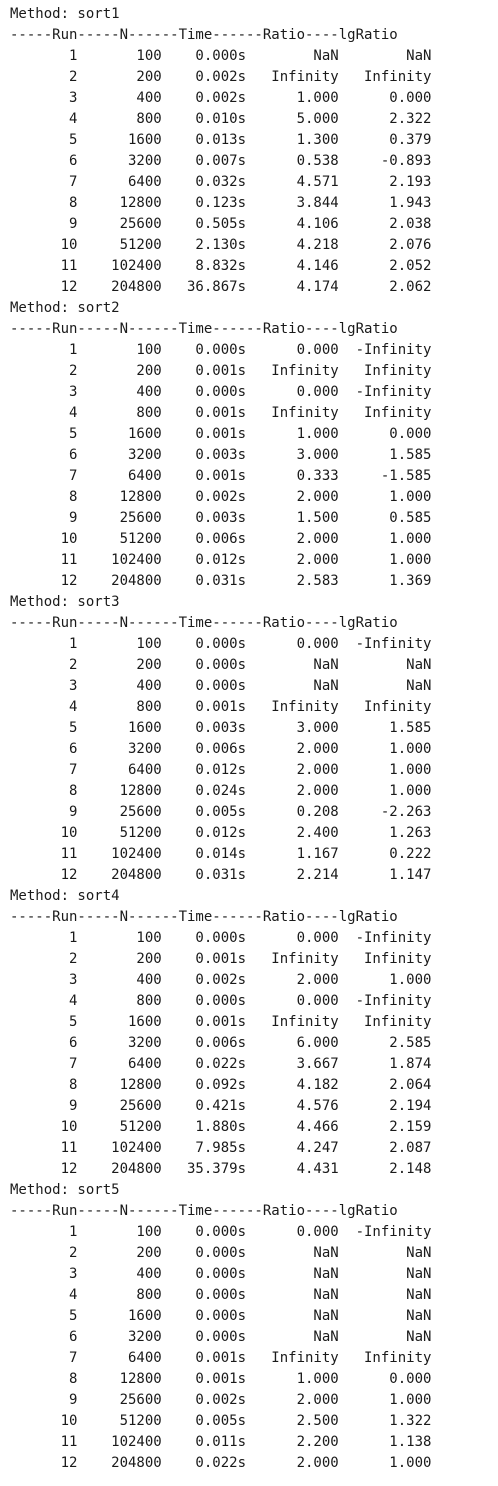  What do you see at coordinates (221, 1337) in the screenshot?
I see `table-row: 6 3200 0.000s NaN NaN` at bounding box center [221, 1337].